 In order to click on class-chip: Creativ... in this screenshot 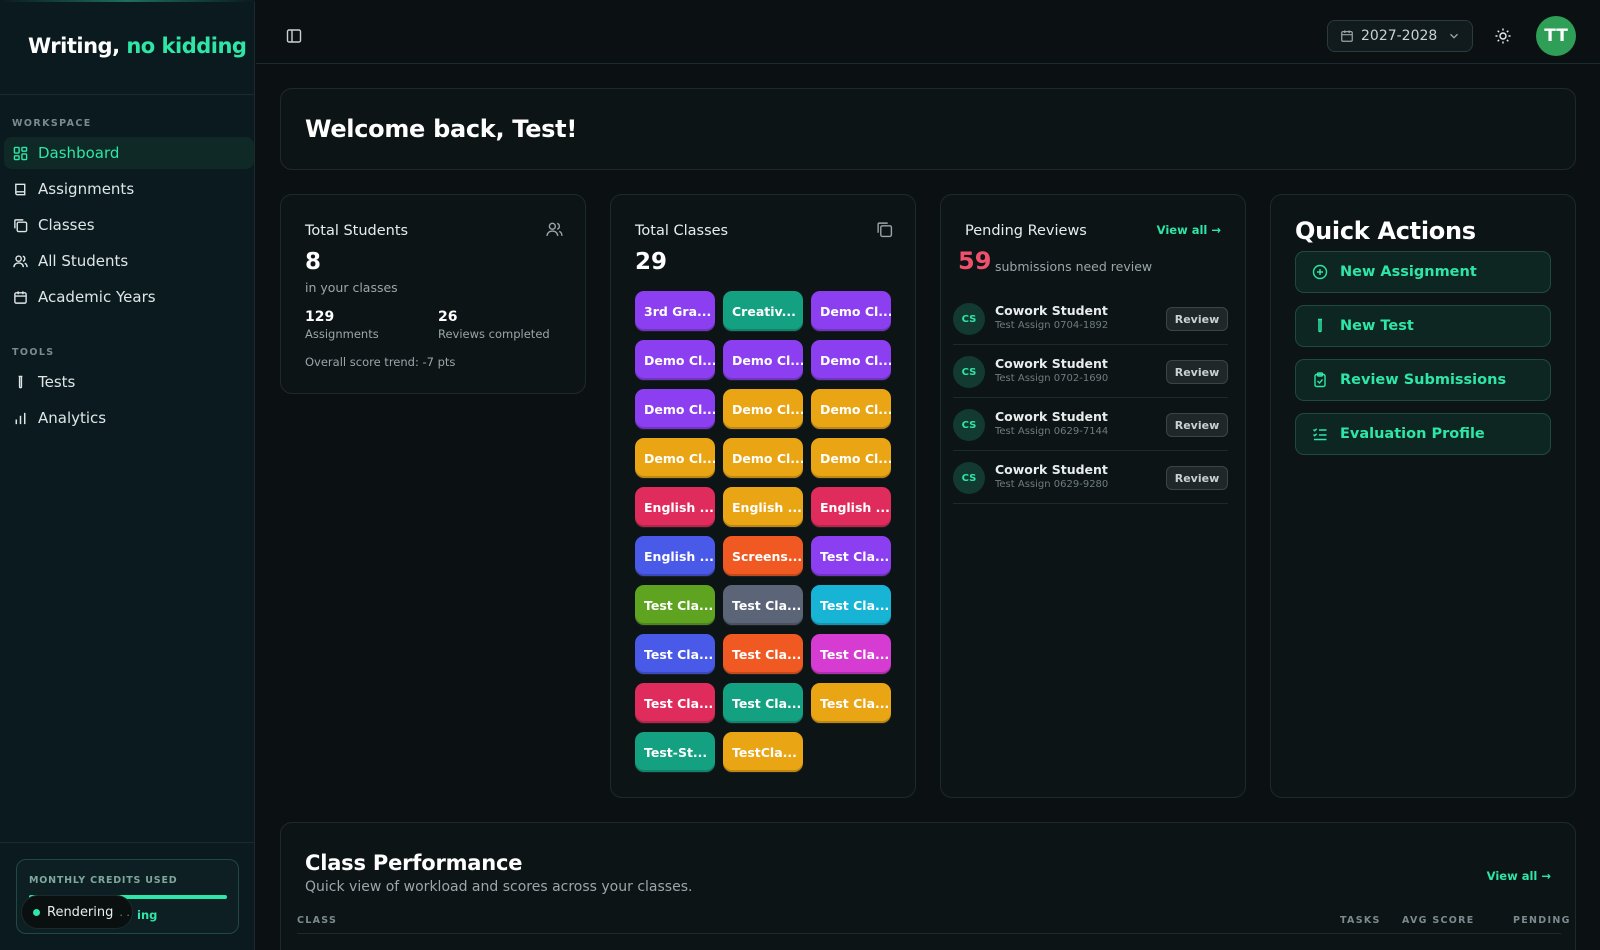, I will do `click(763, 311)`.